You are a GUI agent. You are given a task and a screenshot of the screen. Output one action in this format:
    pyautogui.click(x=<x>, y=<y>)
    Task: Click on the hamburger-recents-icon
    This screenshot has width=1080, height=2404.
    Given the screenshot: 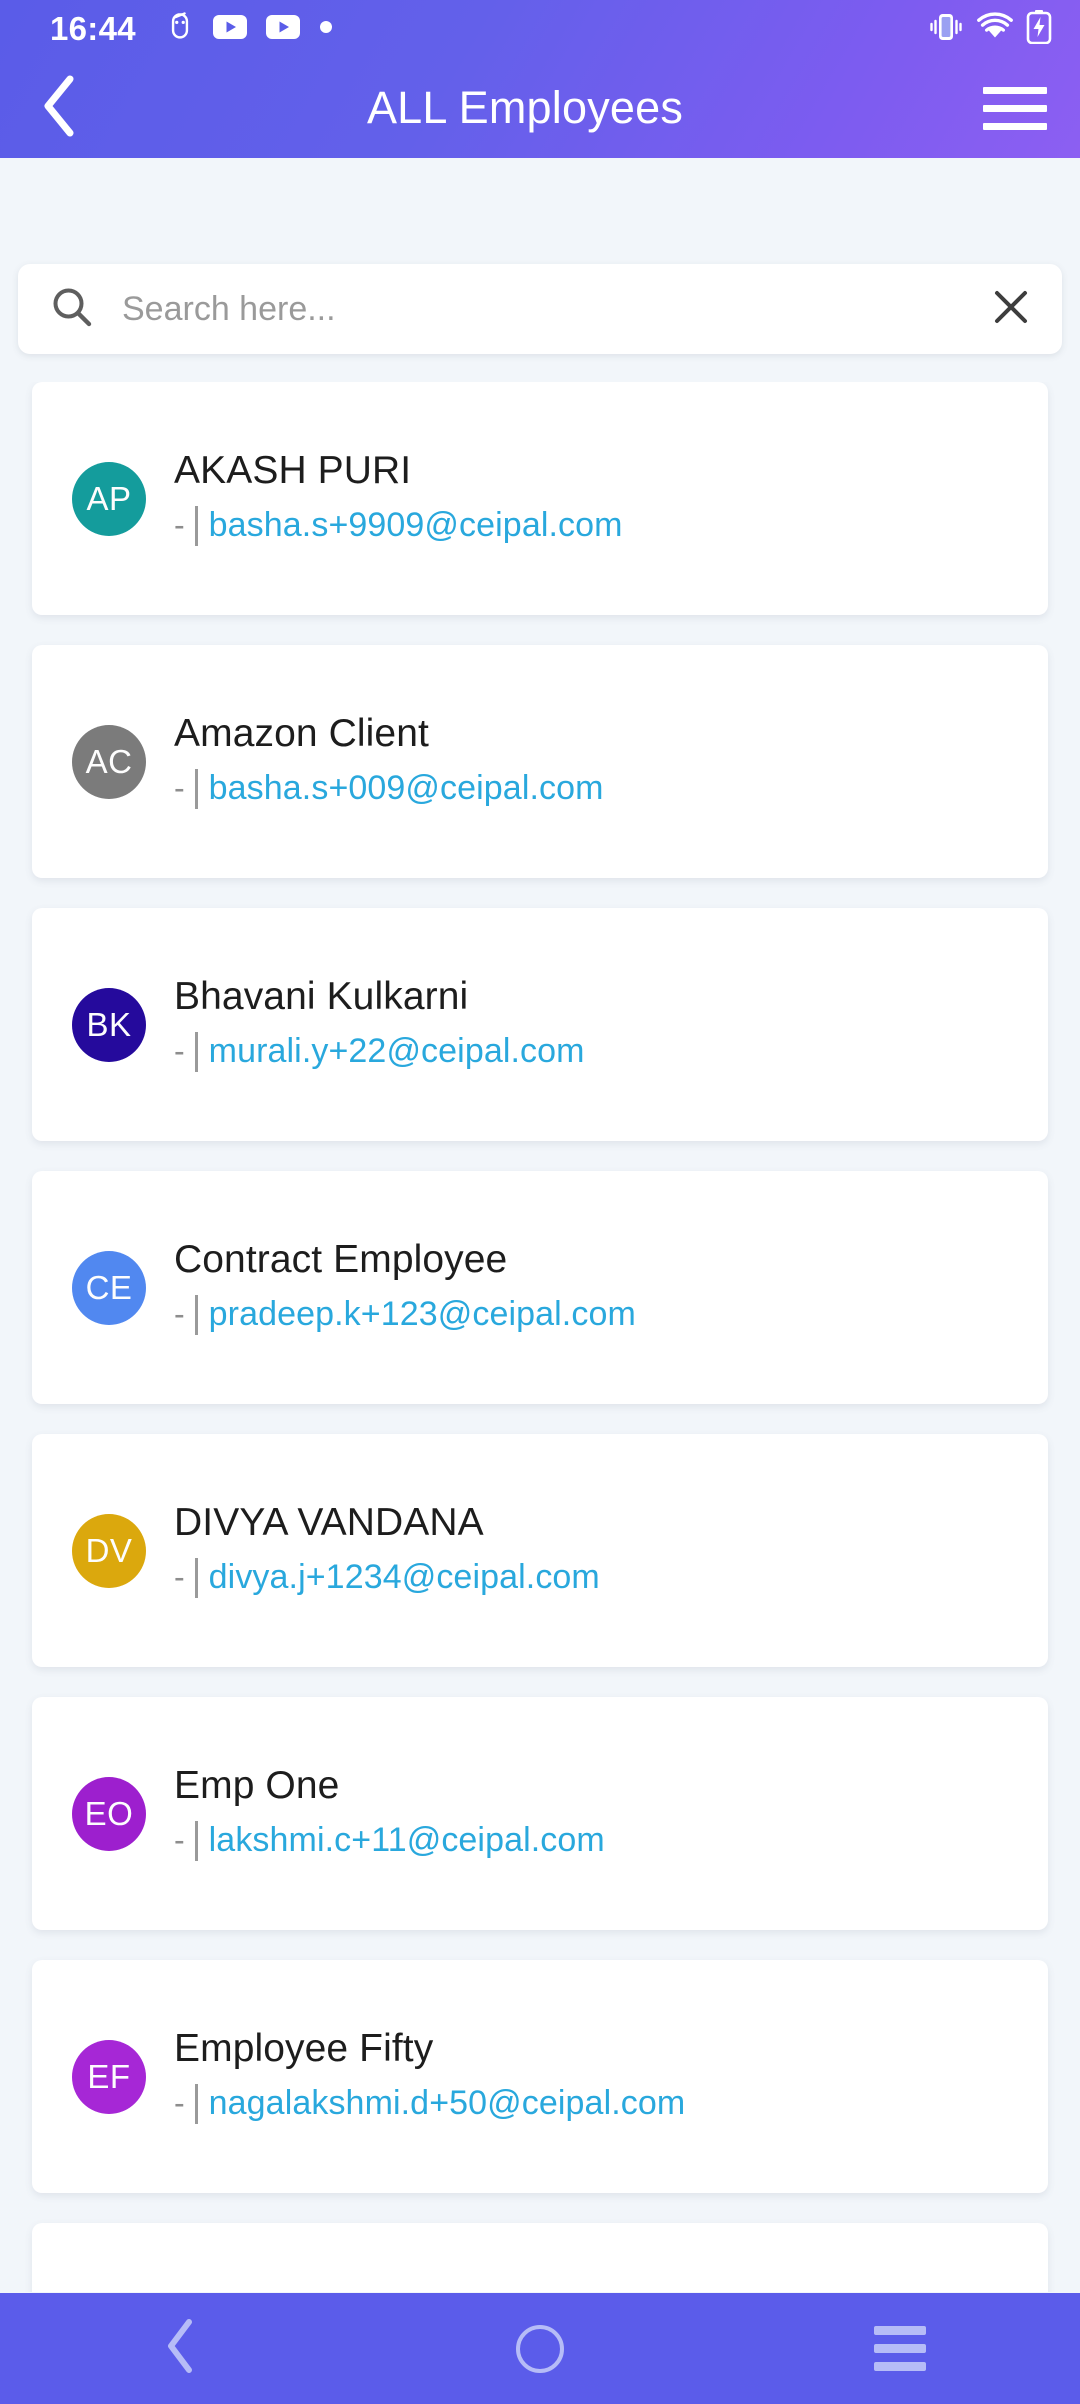 What is the action you would take?
    pyautogui.click(x=900, y=2348)
    